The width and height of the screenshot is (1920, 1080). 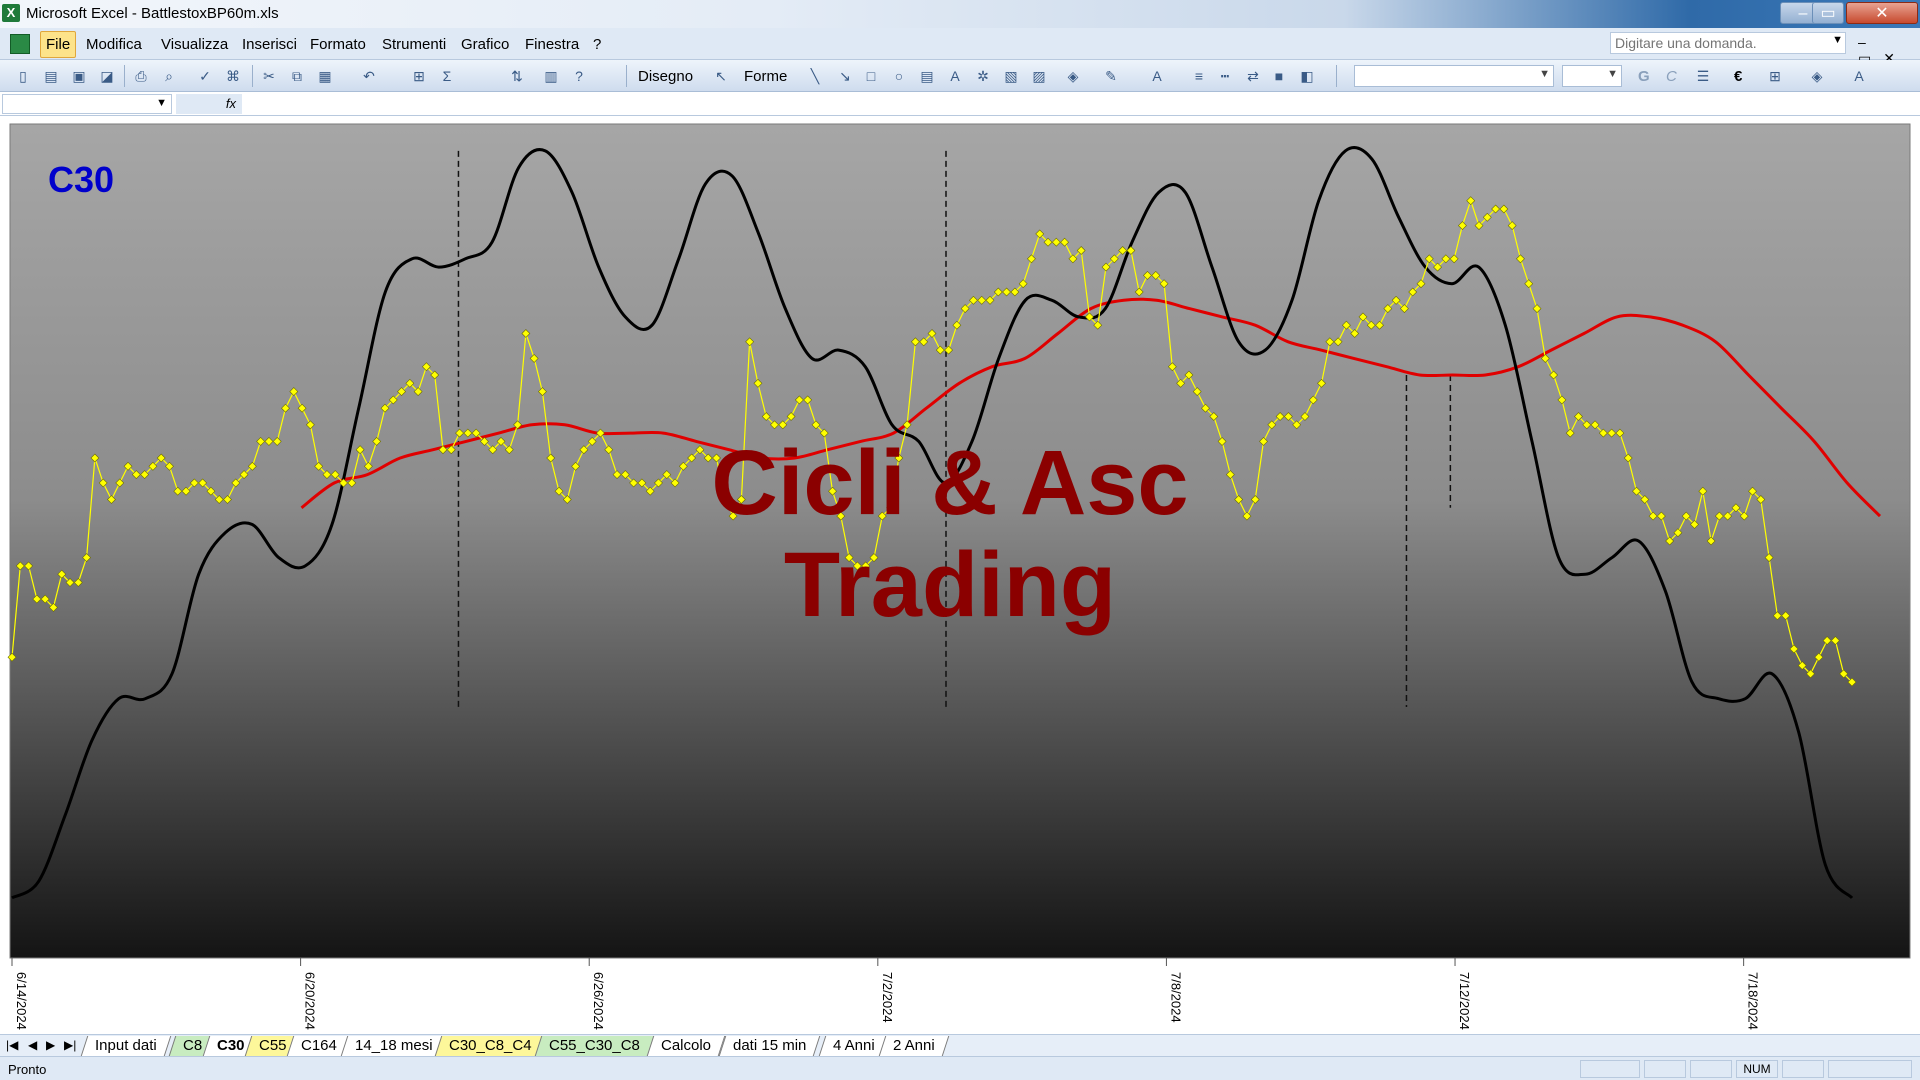 I want to click on close-window-button: ✕, so click(x=1882, y=13).